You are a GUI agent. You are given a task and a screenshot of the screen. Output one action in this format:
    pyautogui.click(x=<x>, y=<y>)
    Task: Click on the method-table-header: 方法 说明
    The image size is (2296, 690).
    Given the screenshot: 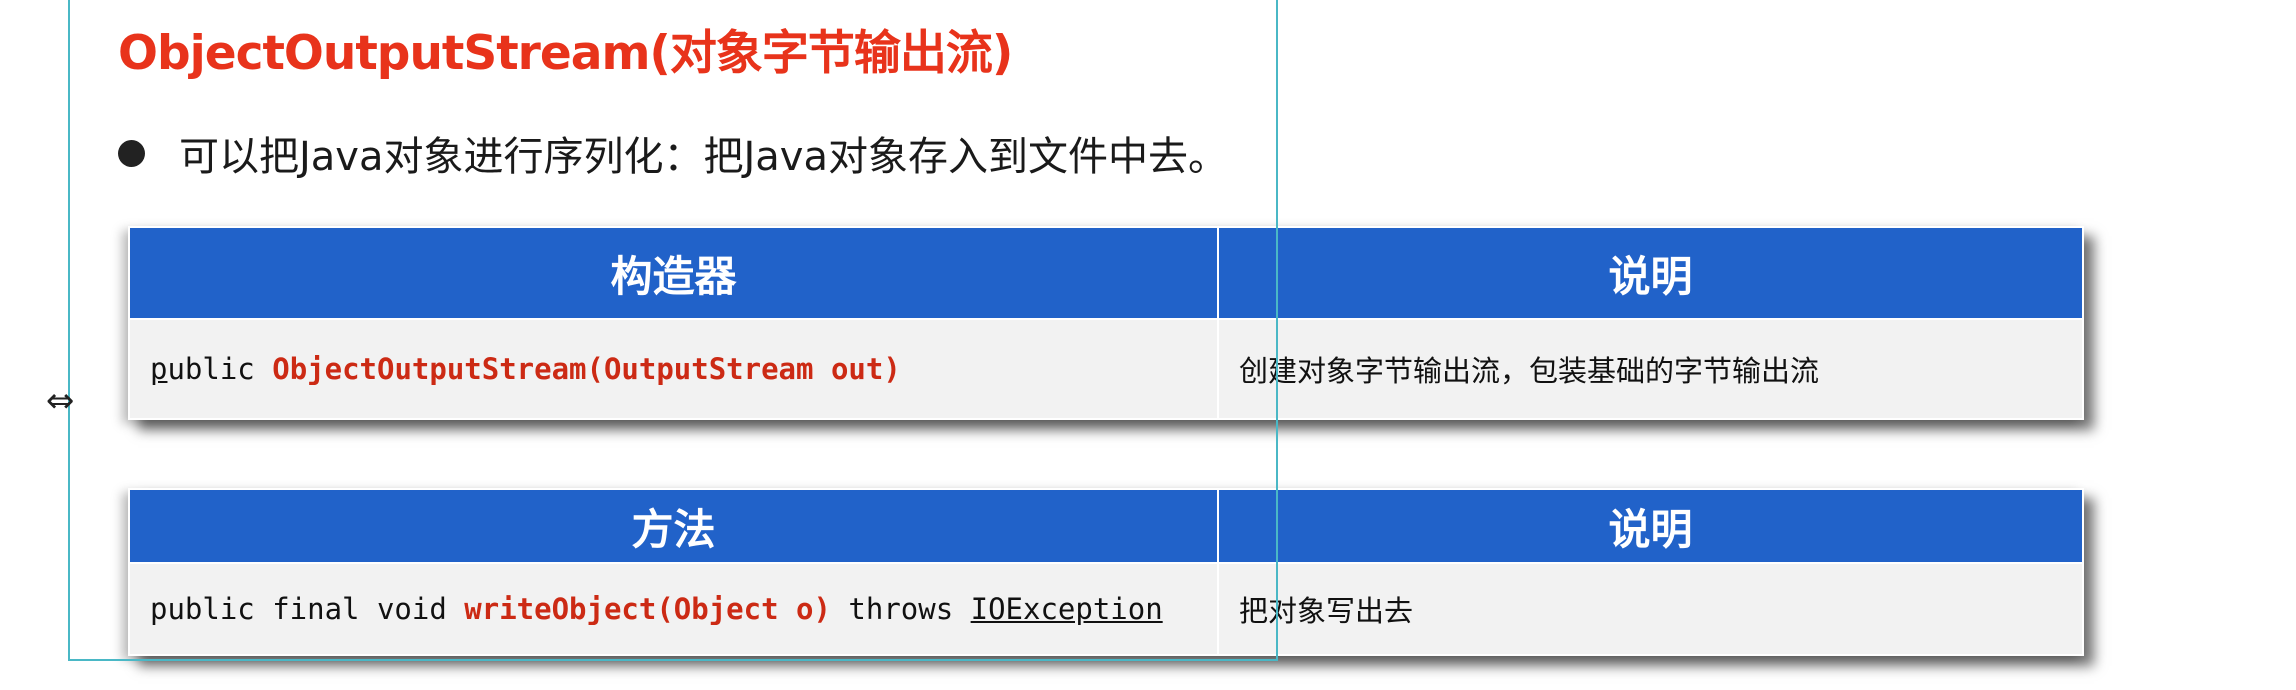 What is the action you would take?
    pyautogui.click(x=1106, y=526)
    